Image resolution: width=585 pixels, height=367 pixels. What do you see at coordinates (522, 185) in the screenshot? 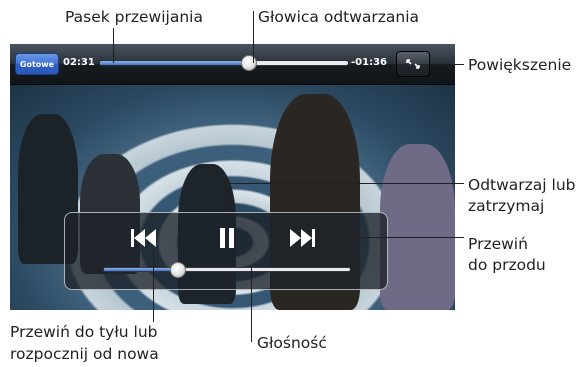
I see `callout-play-pause-line1: Odtwarzaj lub` at bounding box center [522, 185].